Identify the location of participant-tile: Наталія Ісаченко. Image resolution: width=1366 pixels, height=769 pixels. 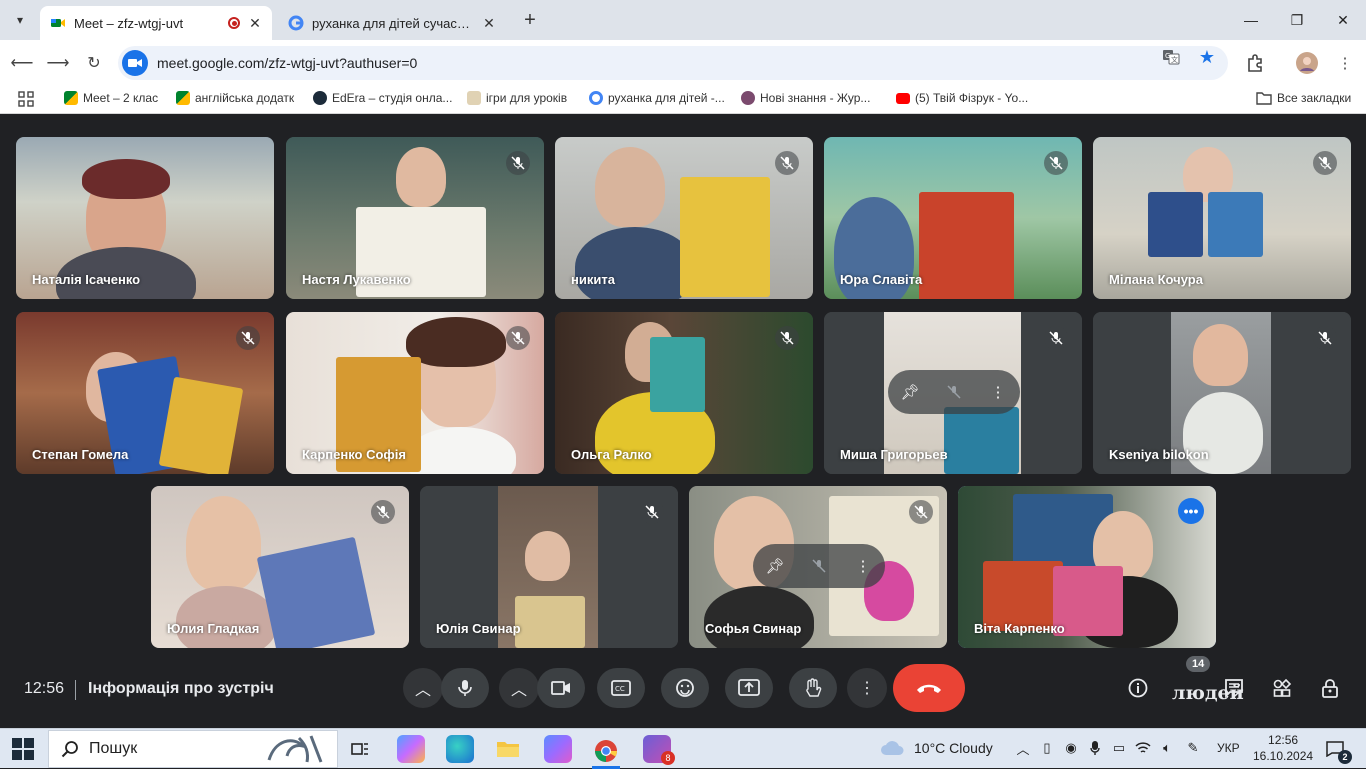
(145, 218).